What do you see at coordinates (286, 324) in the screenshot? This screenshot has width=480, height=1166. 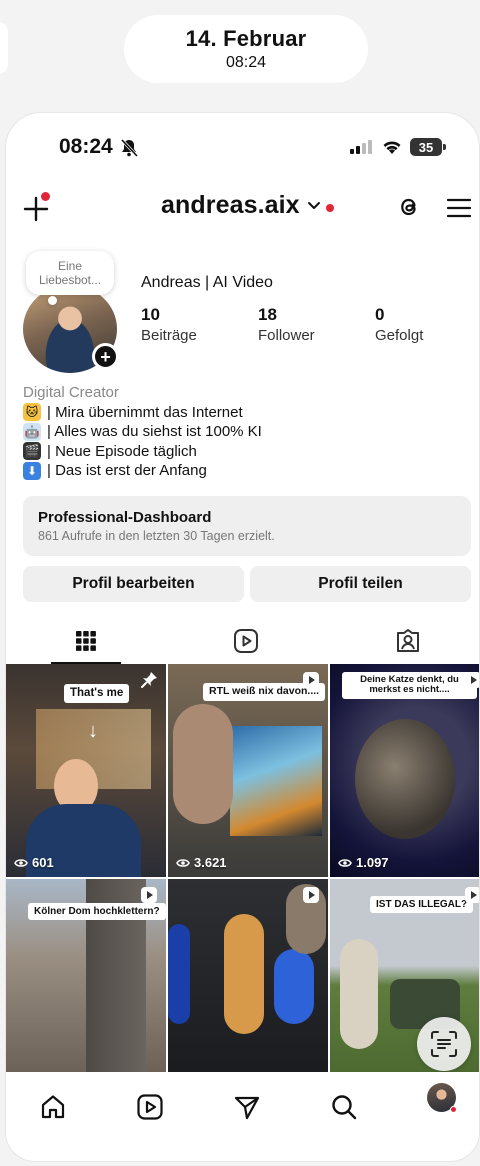 I see `stat-followers: 18 Follower` at bounding box center [286, 324].